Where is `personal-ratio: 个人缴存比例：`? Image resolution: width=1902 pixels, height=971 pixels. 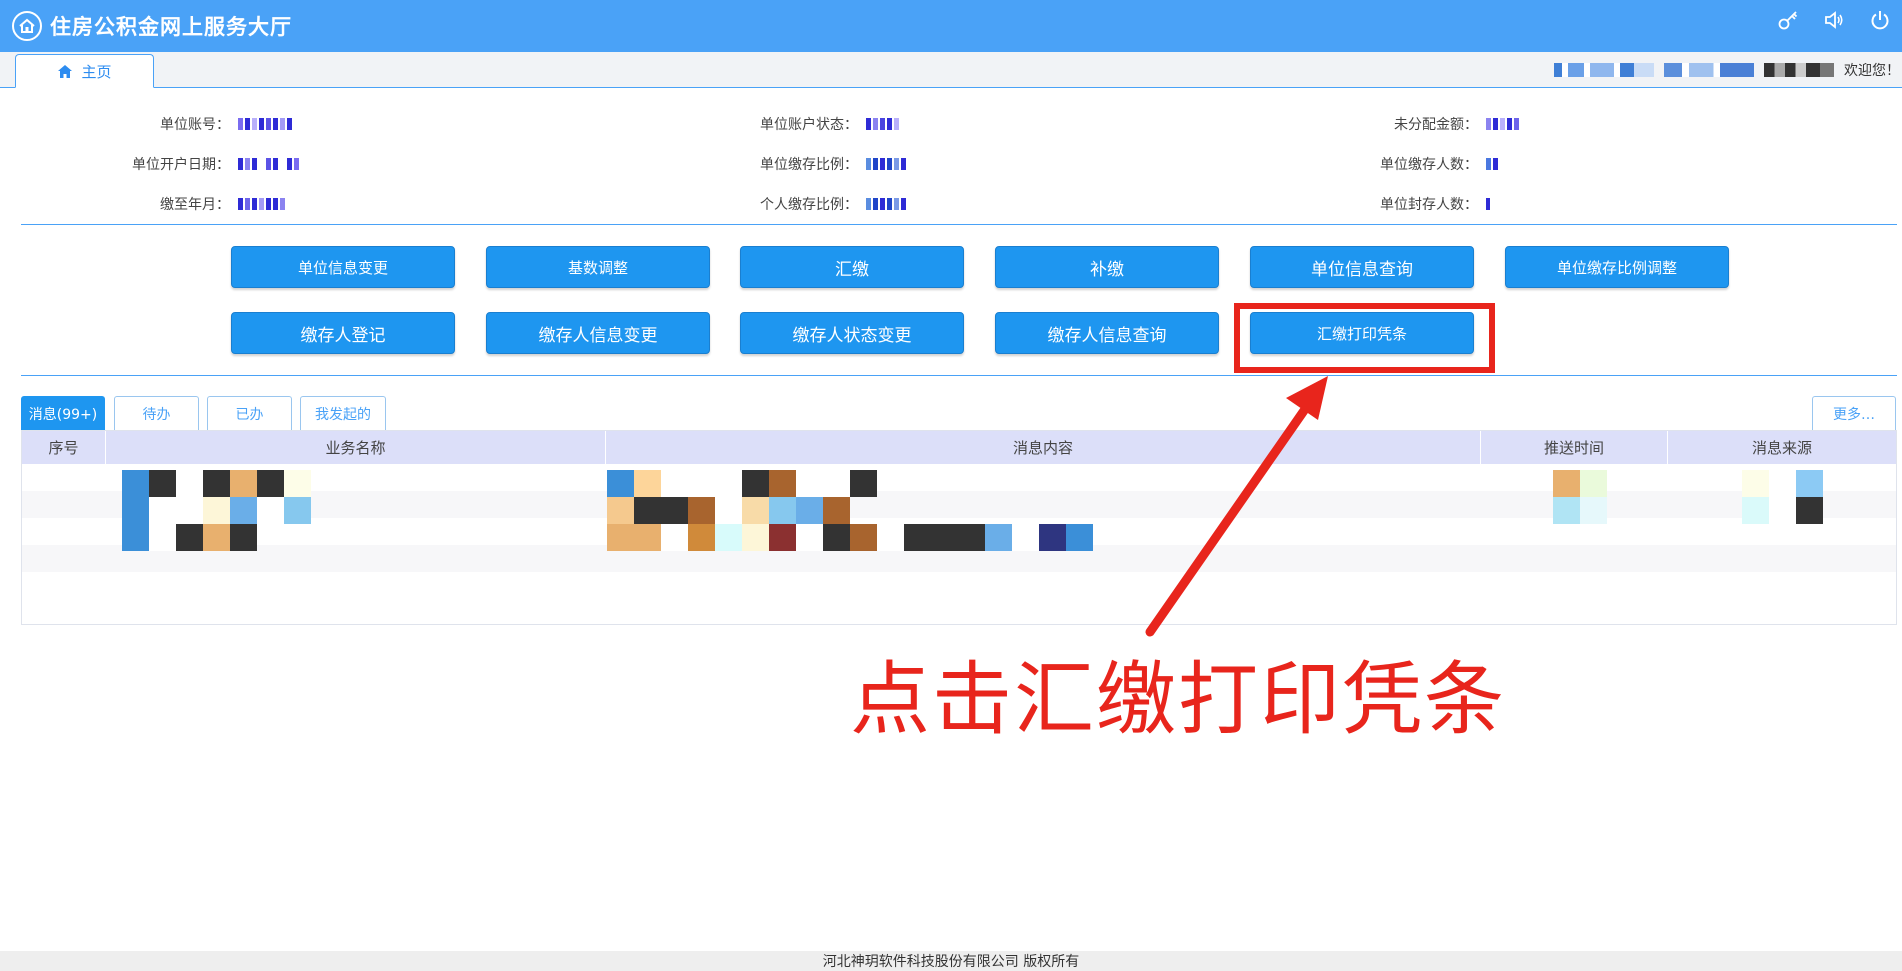
personal-ratio: 个人缴存比例： is located at coordinates (767, 204).